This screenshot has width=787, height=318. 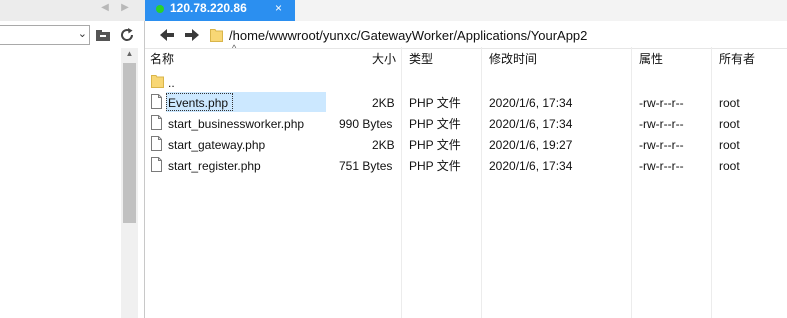 What do you see at coordinates (366, 124) in the screenshot?
I see `file-size: 990 Bytes` at bounding box center [366, 124].